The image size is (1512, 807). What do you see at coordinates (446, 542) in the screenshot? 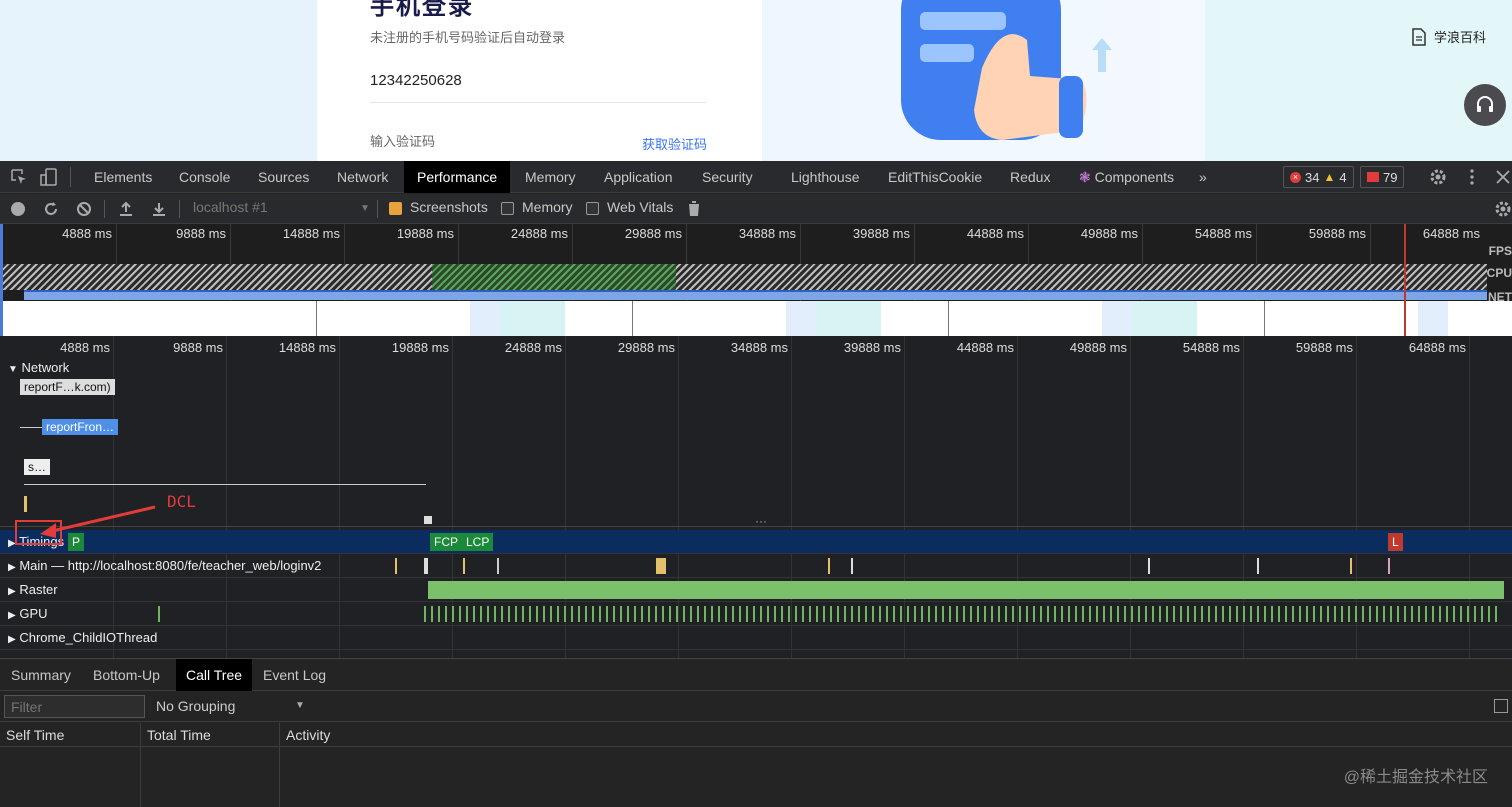
I see `fcp-marker: FCP` at bounding box center [446, 542].